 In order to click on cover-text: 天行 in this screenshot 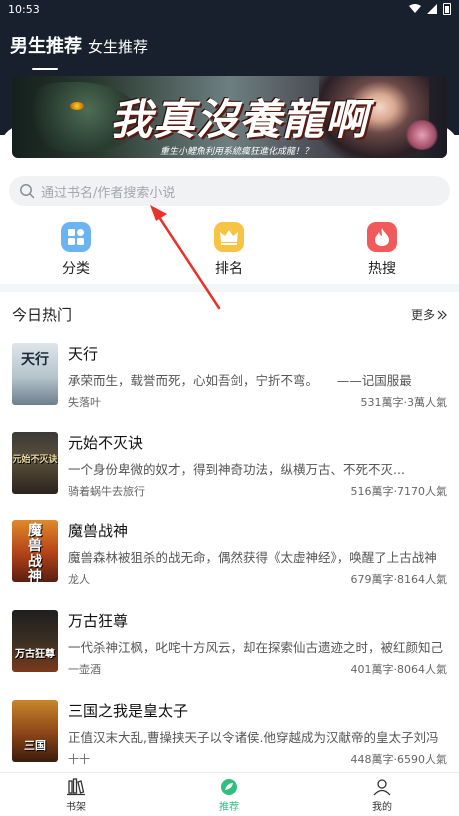, I will do `click(35, 360)`.